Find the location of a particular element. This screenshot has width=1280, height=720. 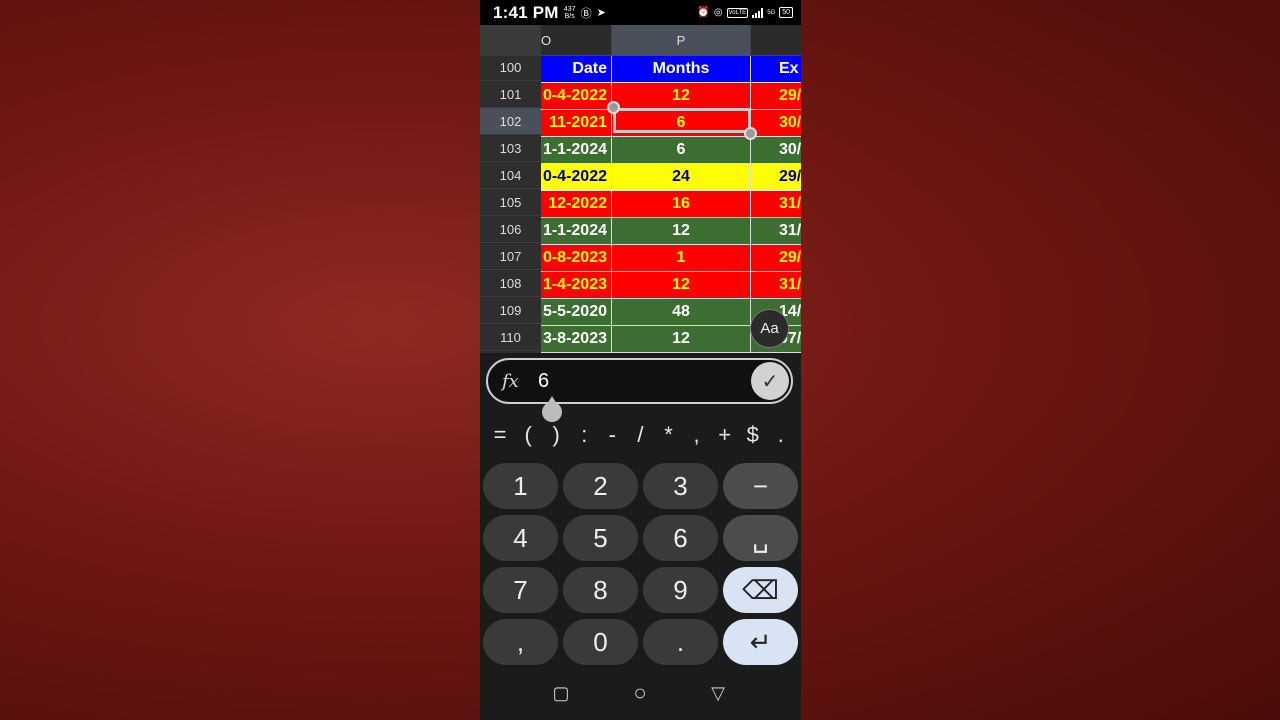

cell-months: 24 is located at coordinates (681, 177).